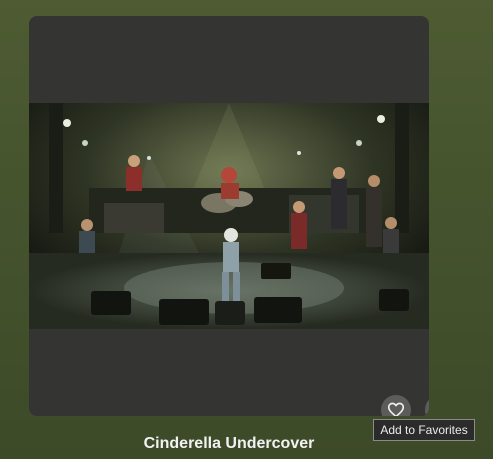 The image size is (493, 459). What do you see at coordinates (424, 430) in the screenshot?
I see `favorites-tooltip: Add to Favorites` at bounding box center [424, 430].